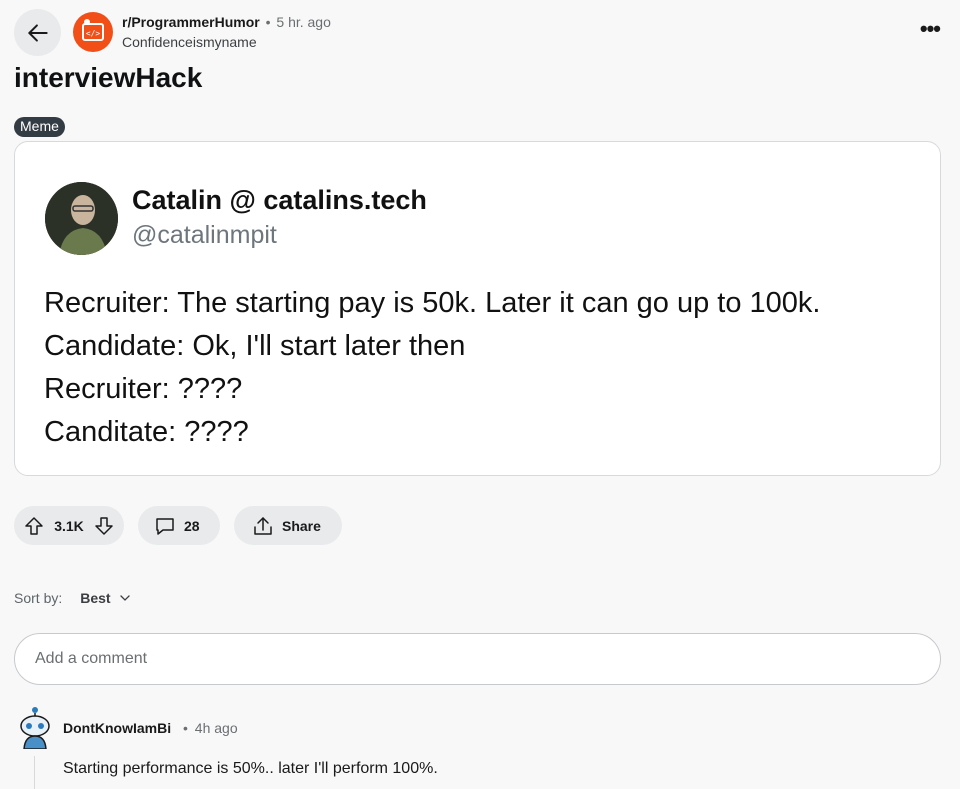  What do you see at coordinates (95, 598) in the screenshot?
I see `sort-value: Best` at bounding box center [95, 598].